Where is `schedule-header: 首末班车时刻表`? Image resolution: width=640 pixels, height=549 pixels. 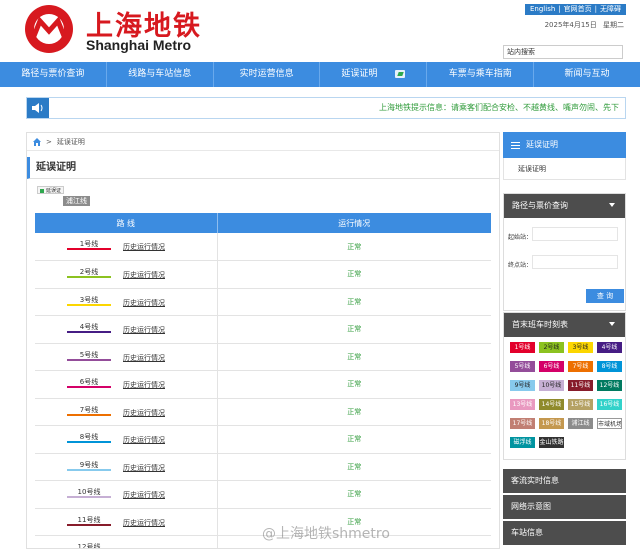
schedule-header: 首末班车时刻表 is located at coordinates (564, 325).